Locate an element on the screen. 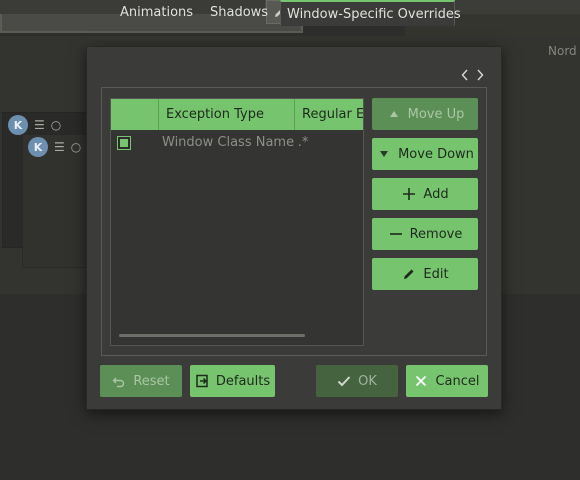  background-panel-content is located at coordinates (517, 7).